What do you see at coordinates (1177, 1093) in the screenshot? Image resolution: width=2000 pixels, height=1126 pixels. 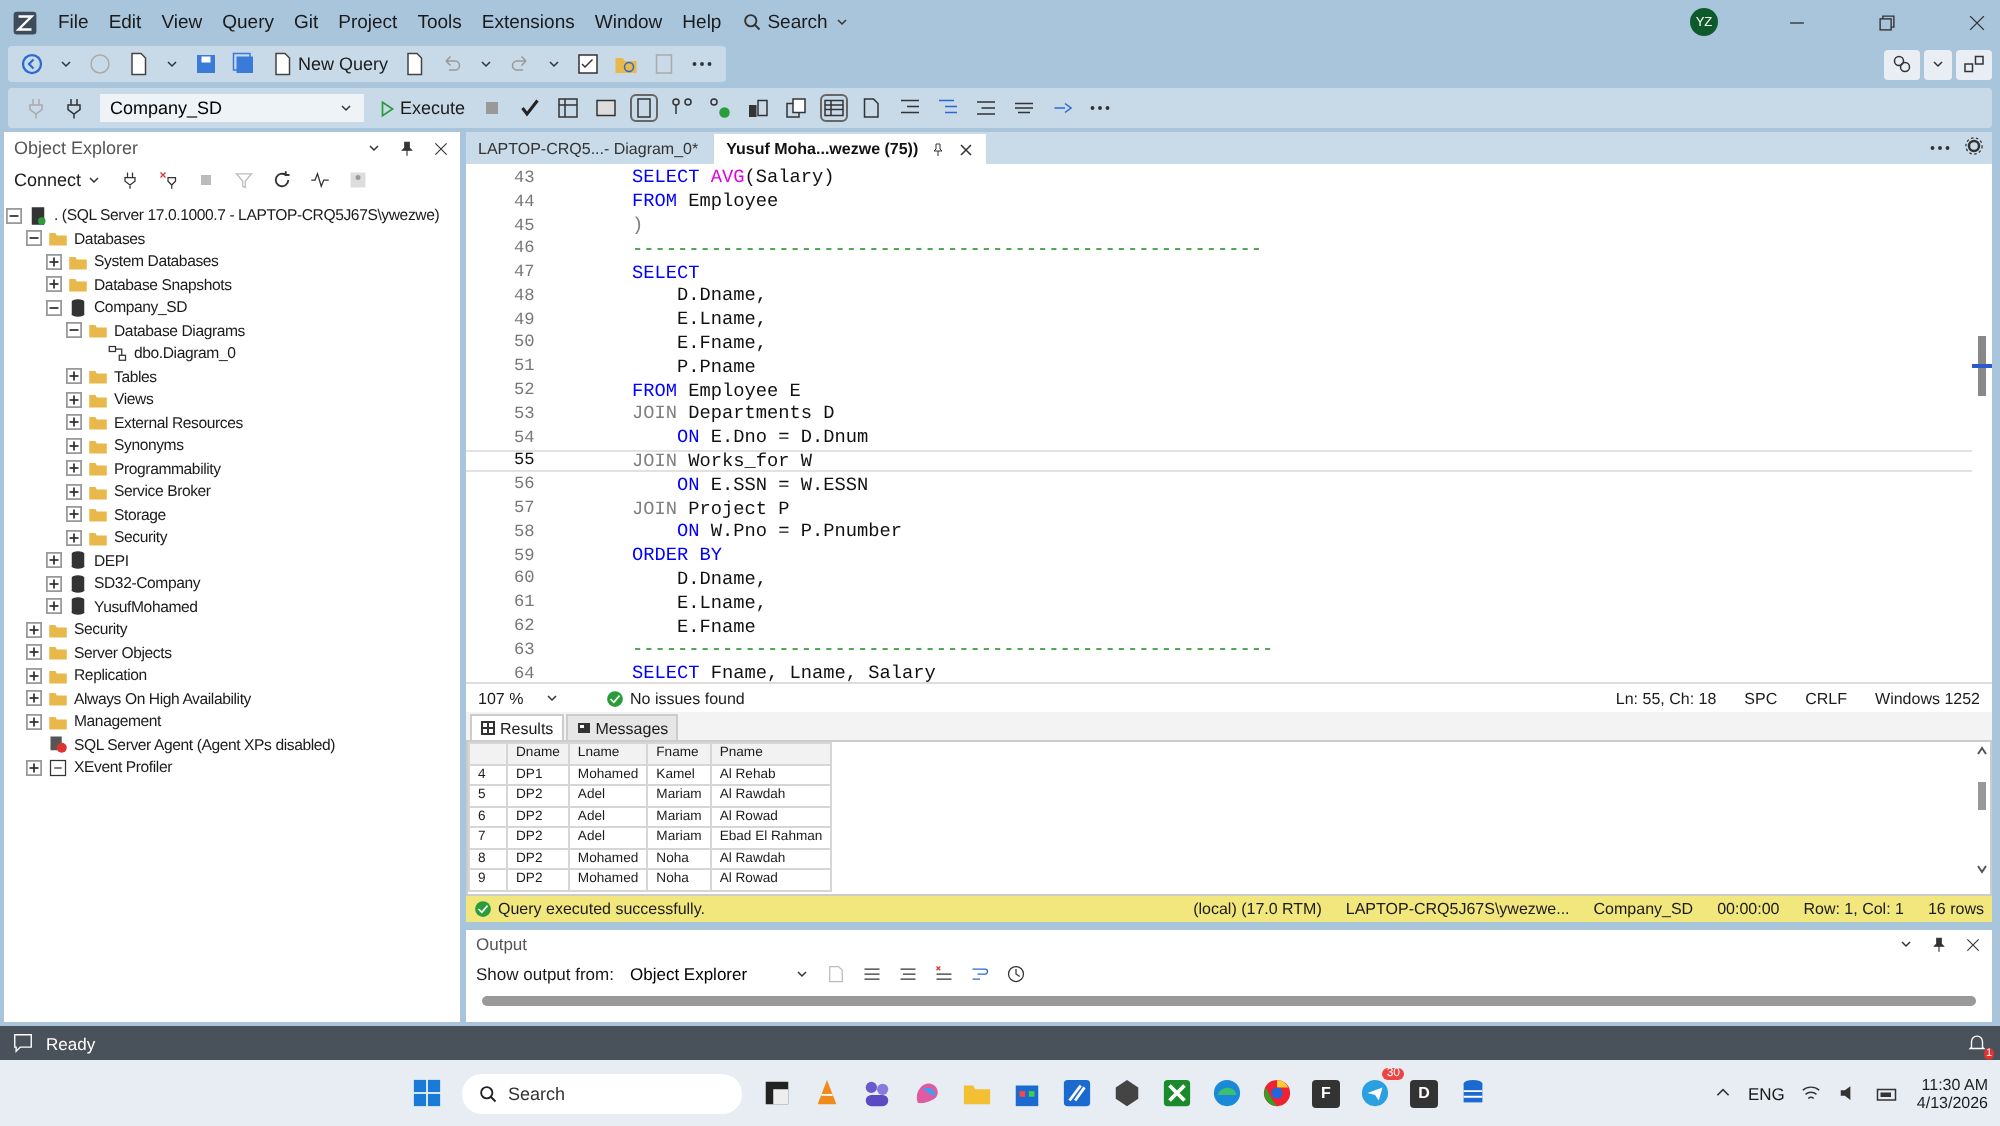 I see `x-icon` at bounding box center [1177, 1093].